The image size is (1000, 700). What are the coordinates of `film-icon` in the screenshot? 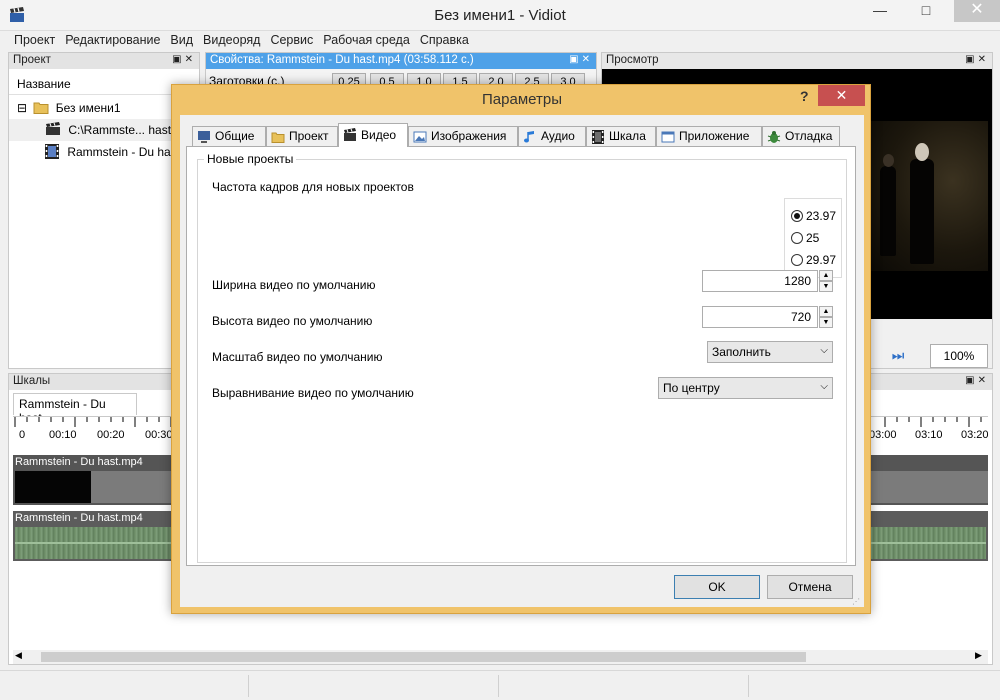 It's located at (52, 151).